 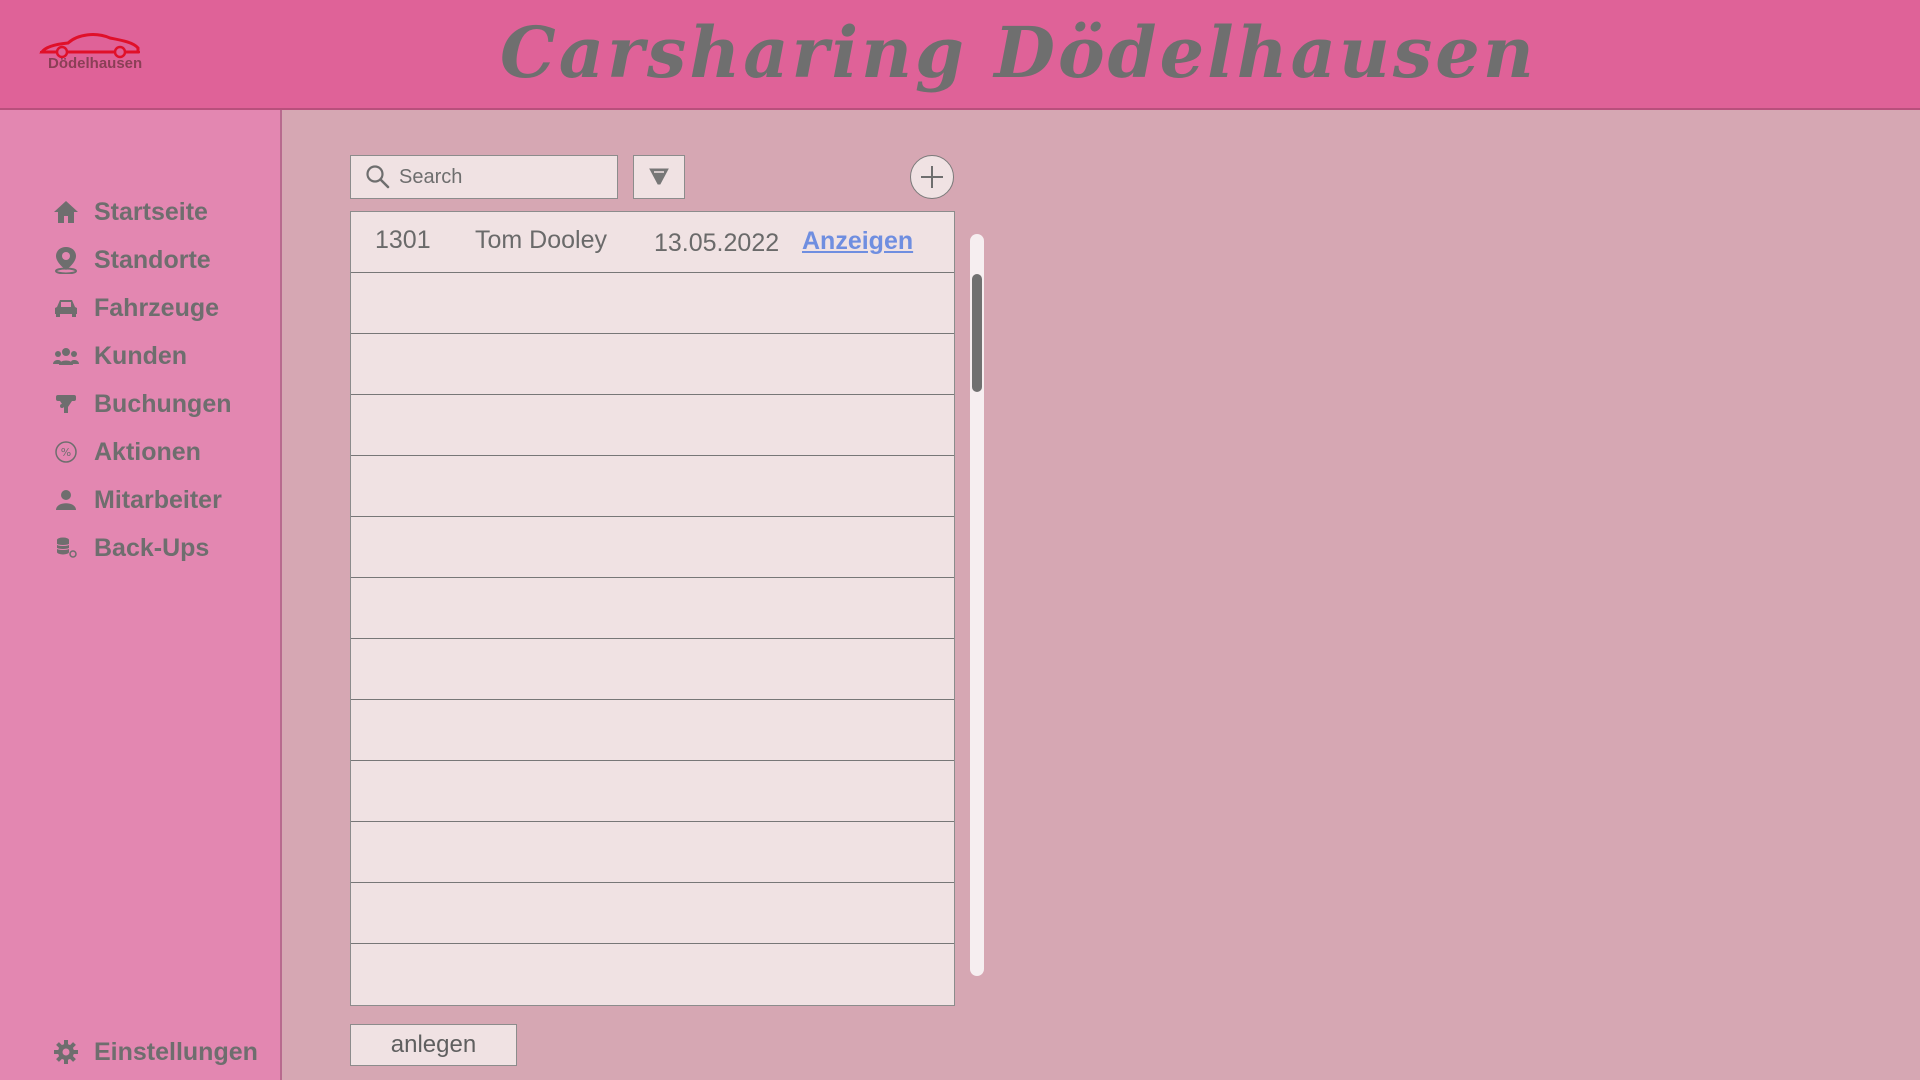 I want to click on app-header: Dödelhausen Carsharing Dödelhausen, so click(x=960, y=55).